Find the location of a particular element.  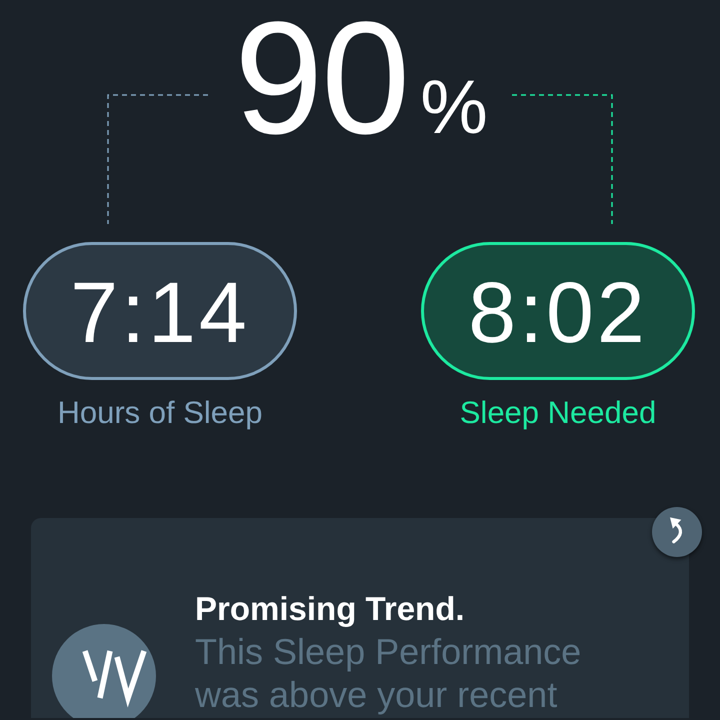

rotate-button is located at coordinates (677, 532).